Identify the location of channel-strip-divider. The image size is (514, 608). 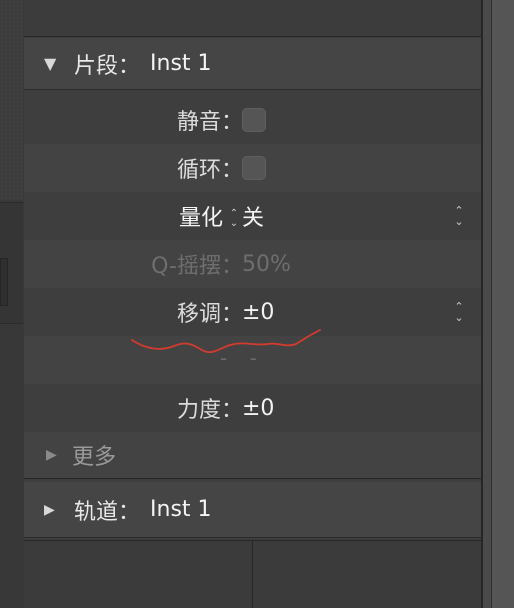
(252, 574).